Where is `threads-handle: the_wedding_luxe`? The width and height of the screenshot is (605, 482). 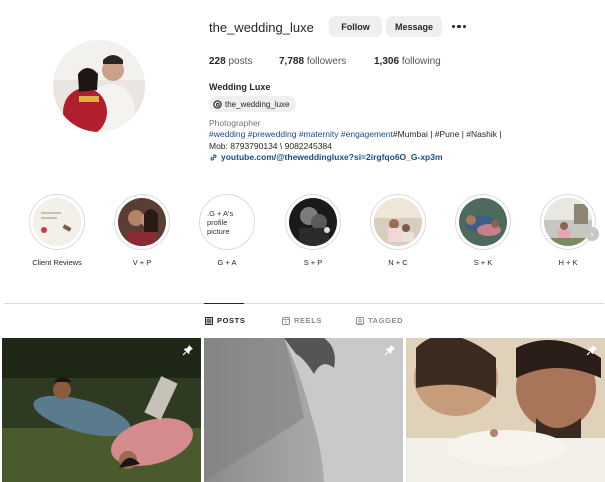
threads-handle: the_wedding_luxe is located at coordinates (257, 104).